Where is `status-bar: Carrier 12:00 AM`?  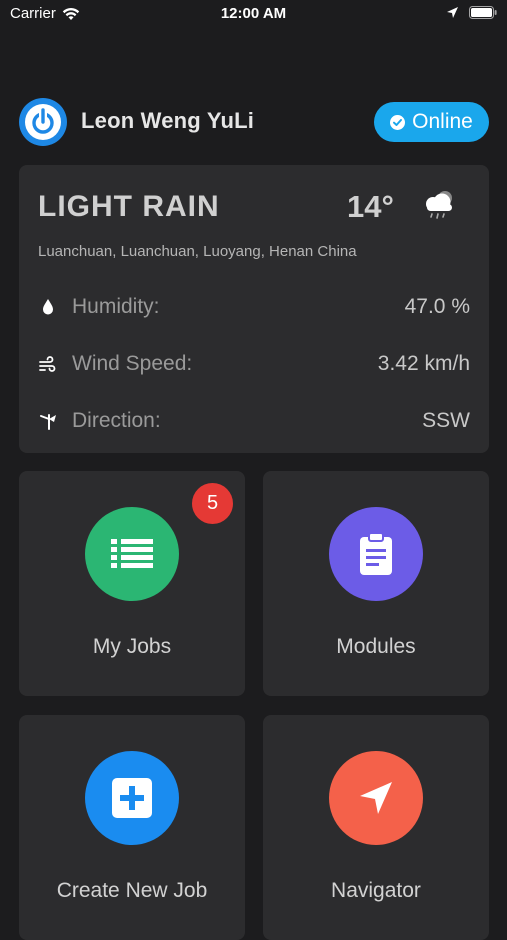 status-bar: Carrier 12:00 AM is located at coordinates (253, 15).